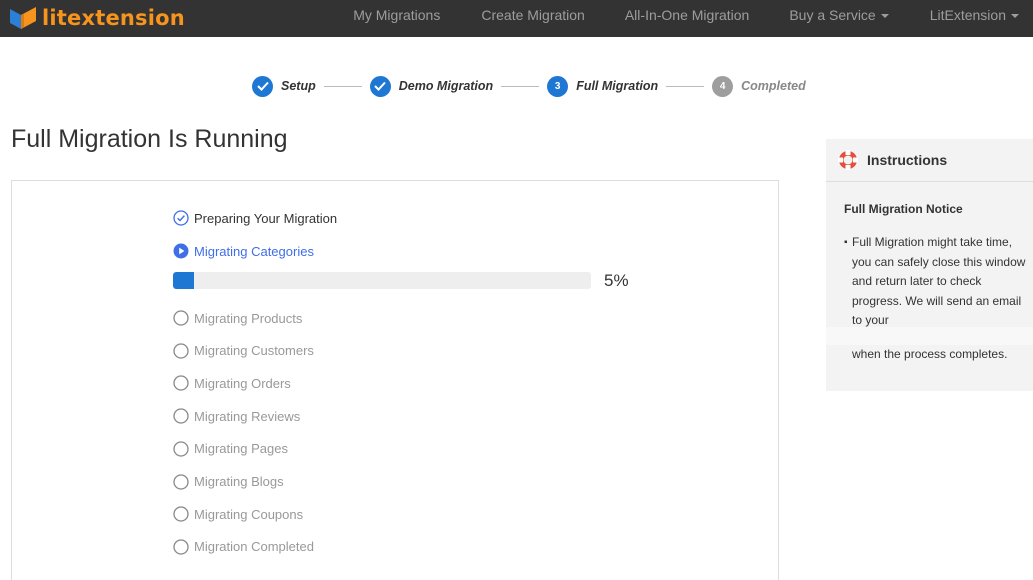 This screenshot has width=1033, height=580. What do you see at coordinates (239, 481) in the screenshot?
I see `task-label: Migrating Blogs` at bounding box center [239, 481].